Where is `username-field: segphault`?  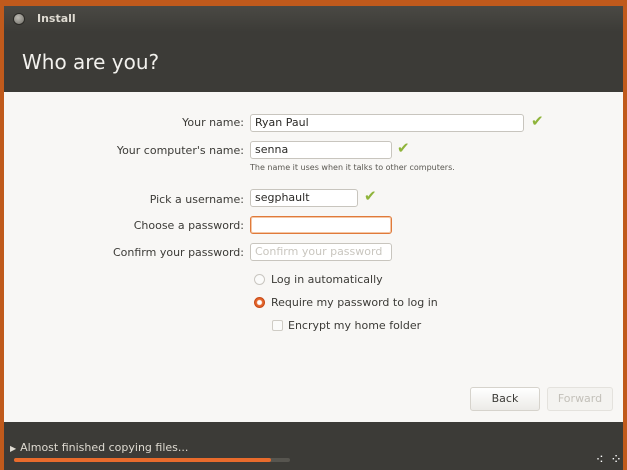
username-field: segphault is located at coordinates (304, 198).